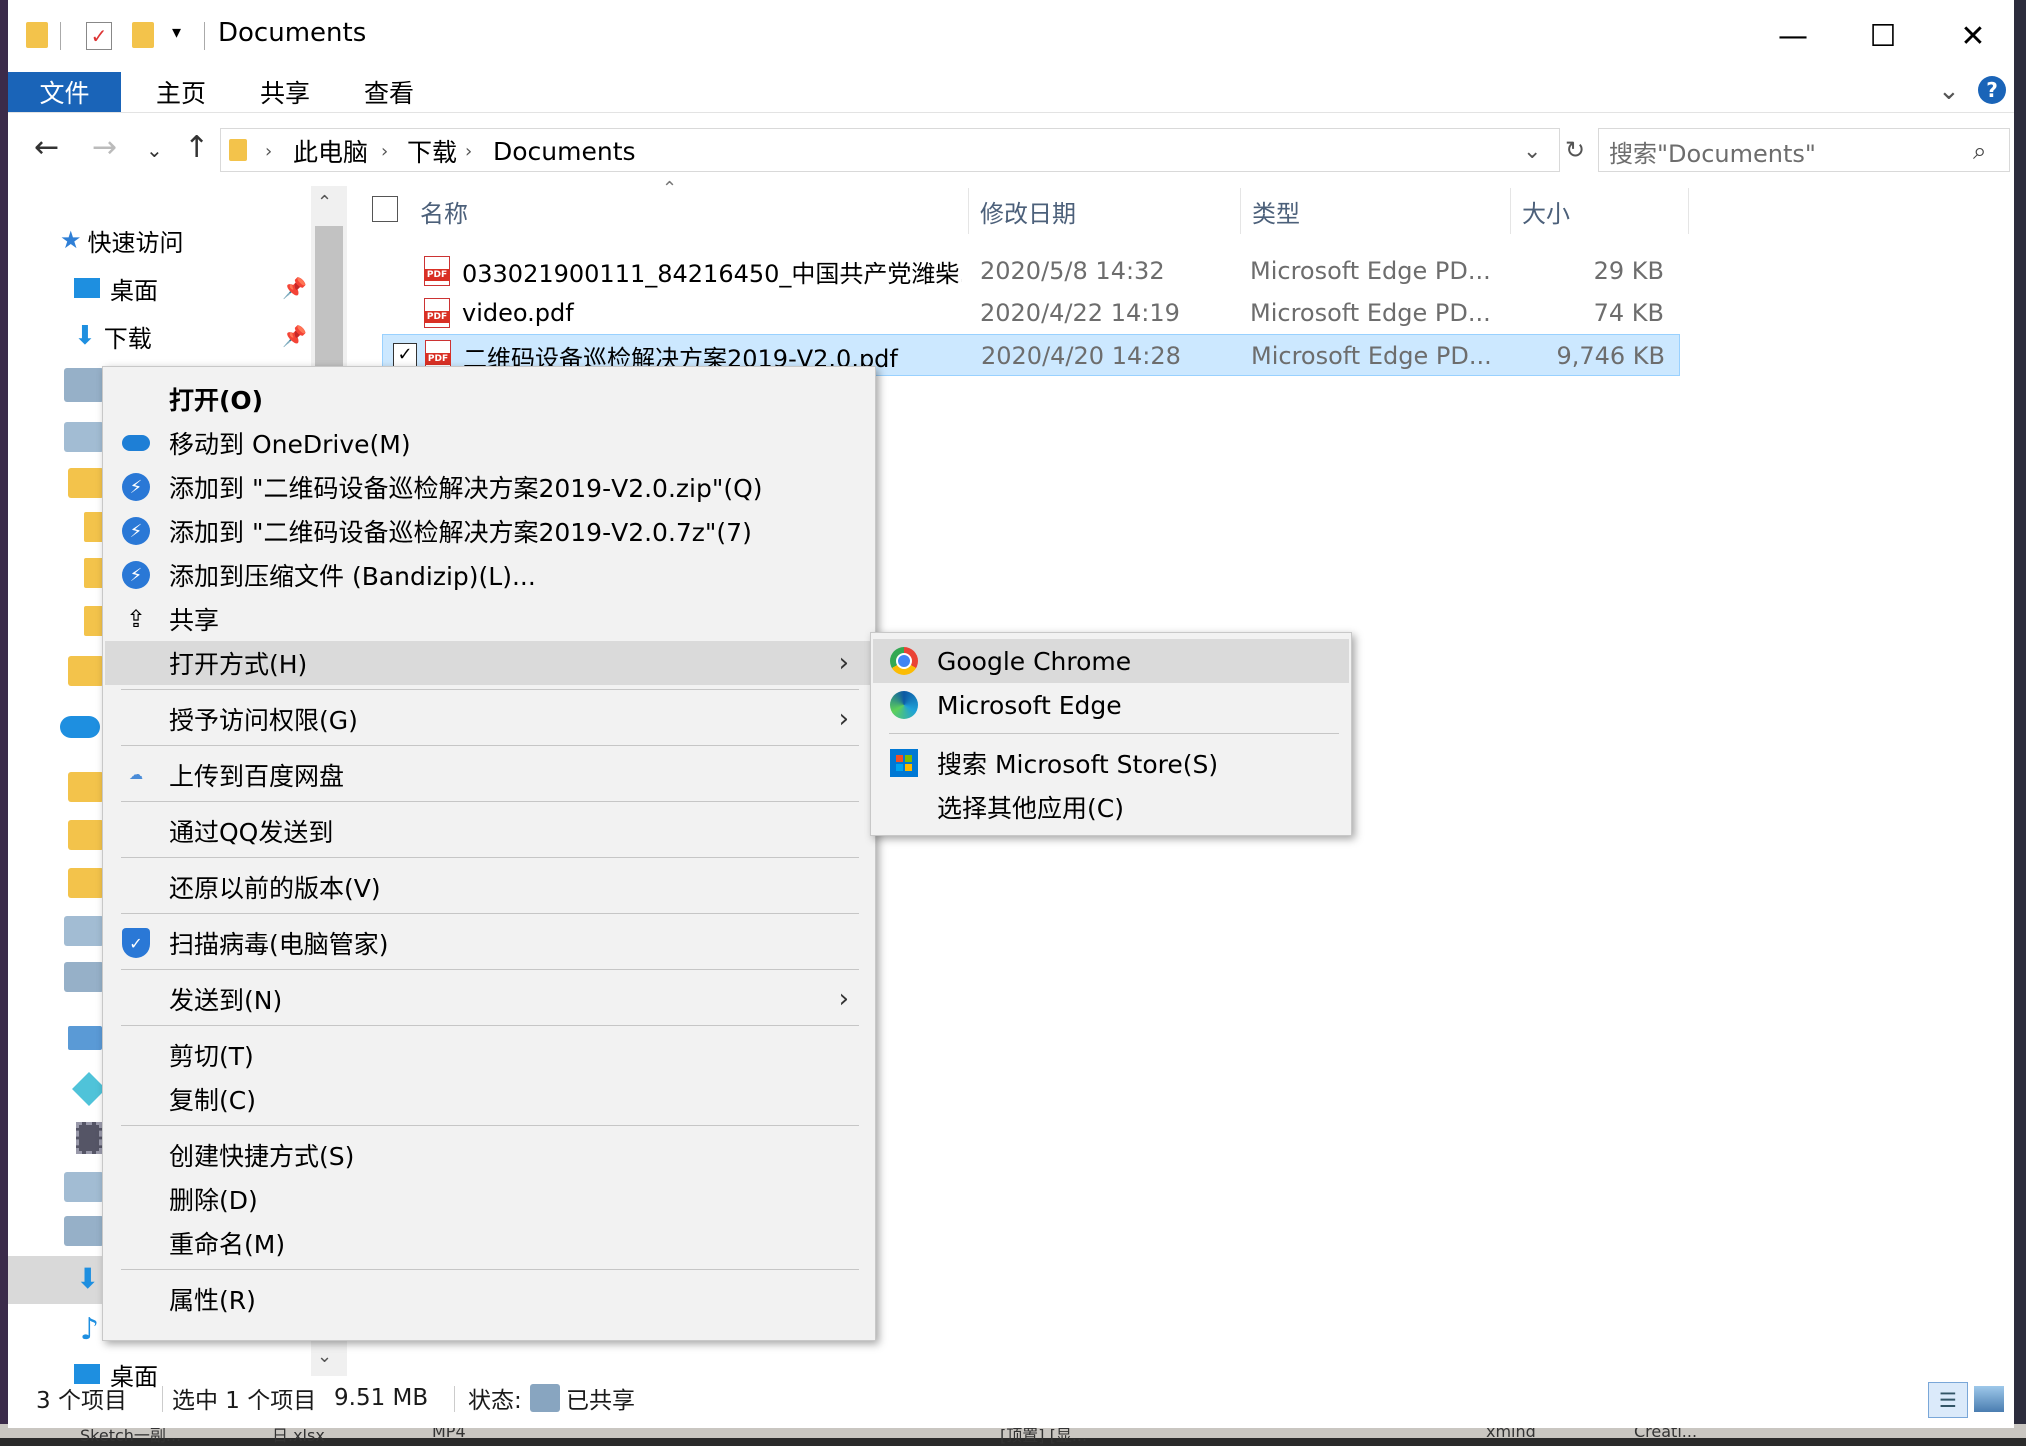 This screenshot has width=2026, height=1446. What do you see at coordinates (1111, 705) in the screenshot?
I see `submenu-item-edge: Microsoft Edge` at bounding box center [1111, 705].